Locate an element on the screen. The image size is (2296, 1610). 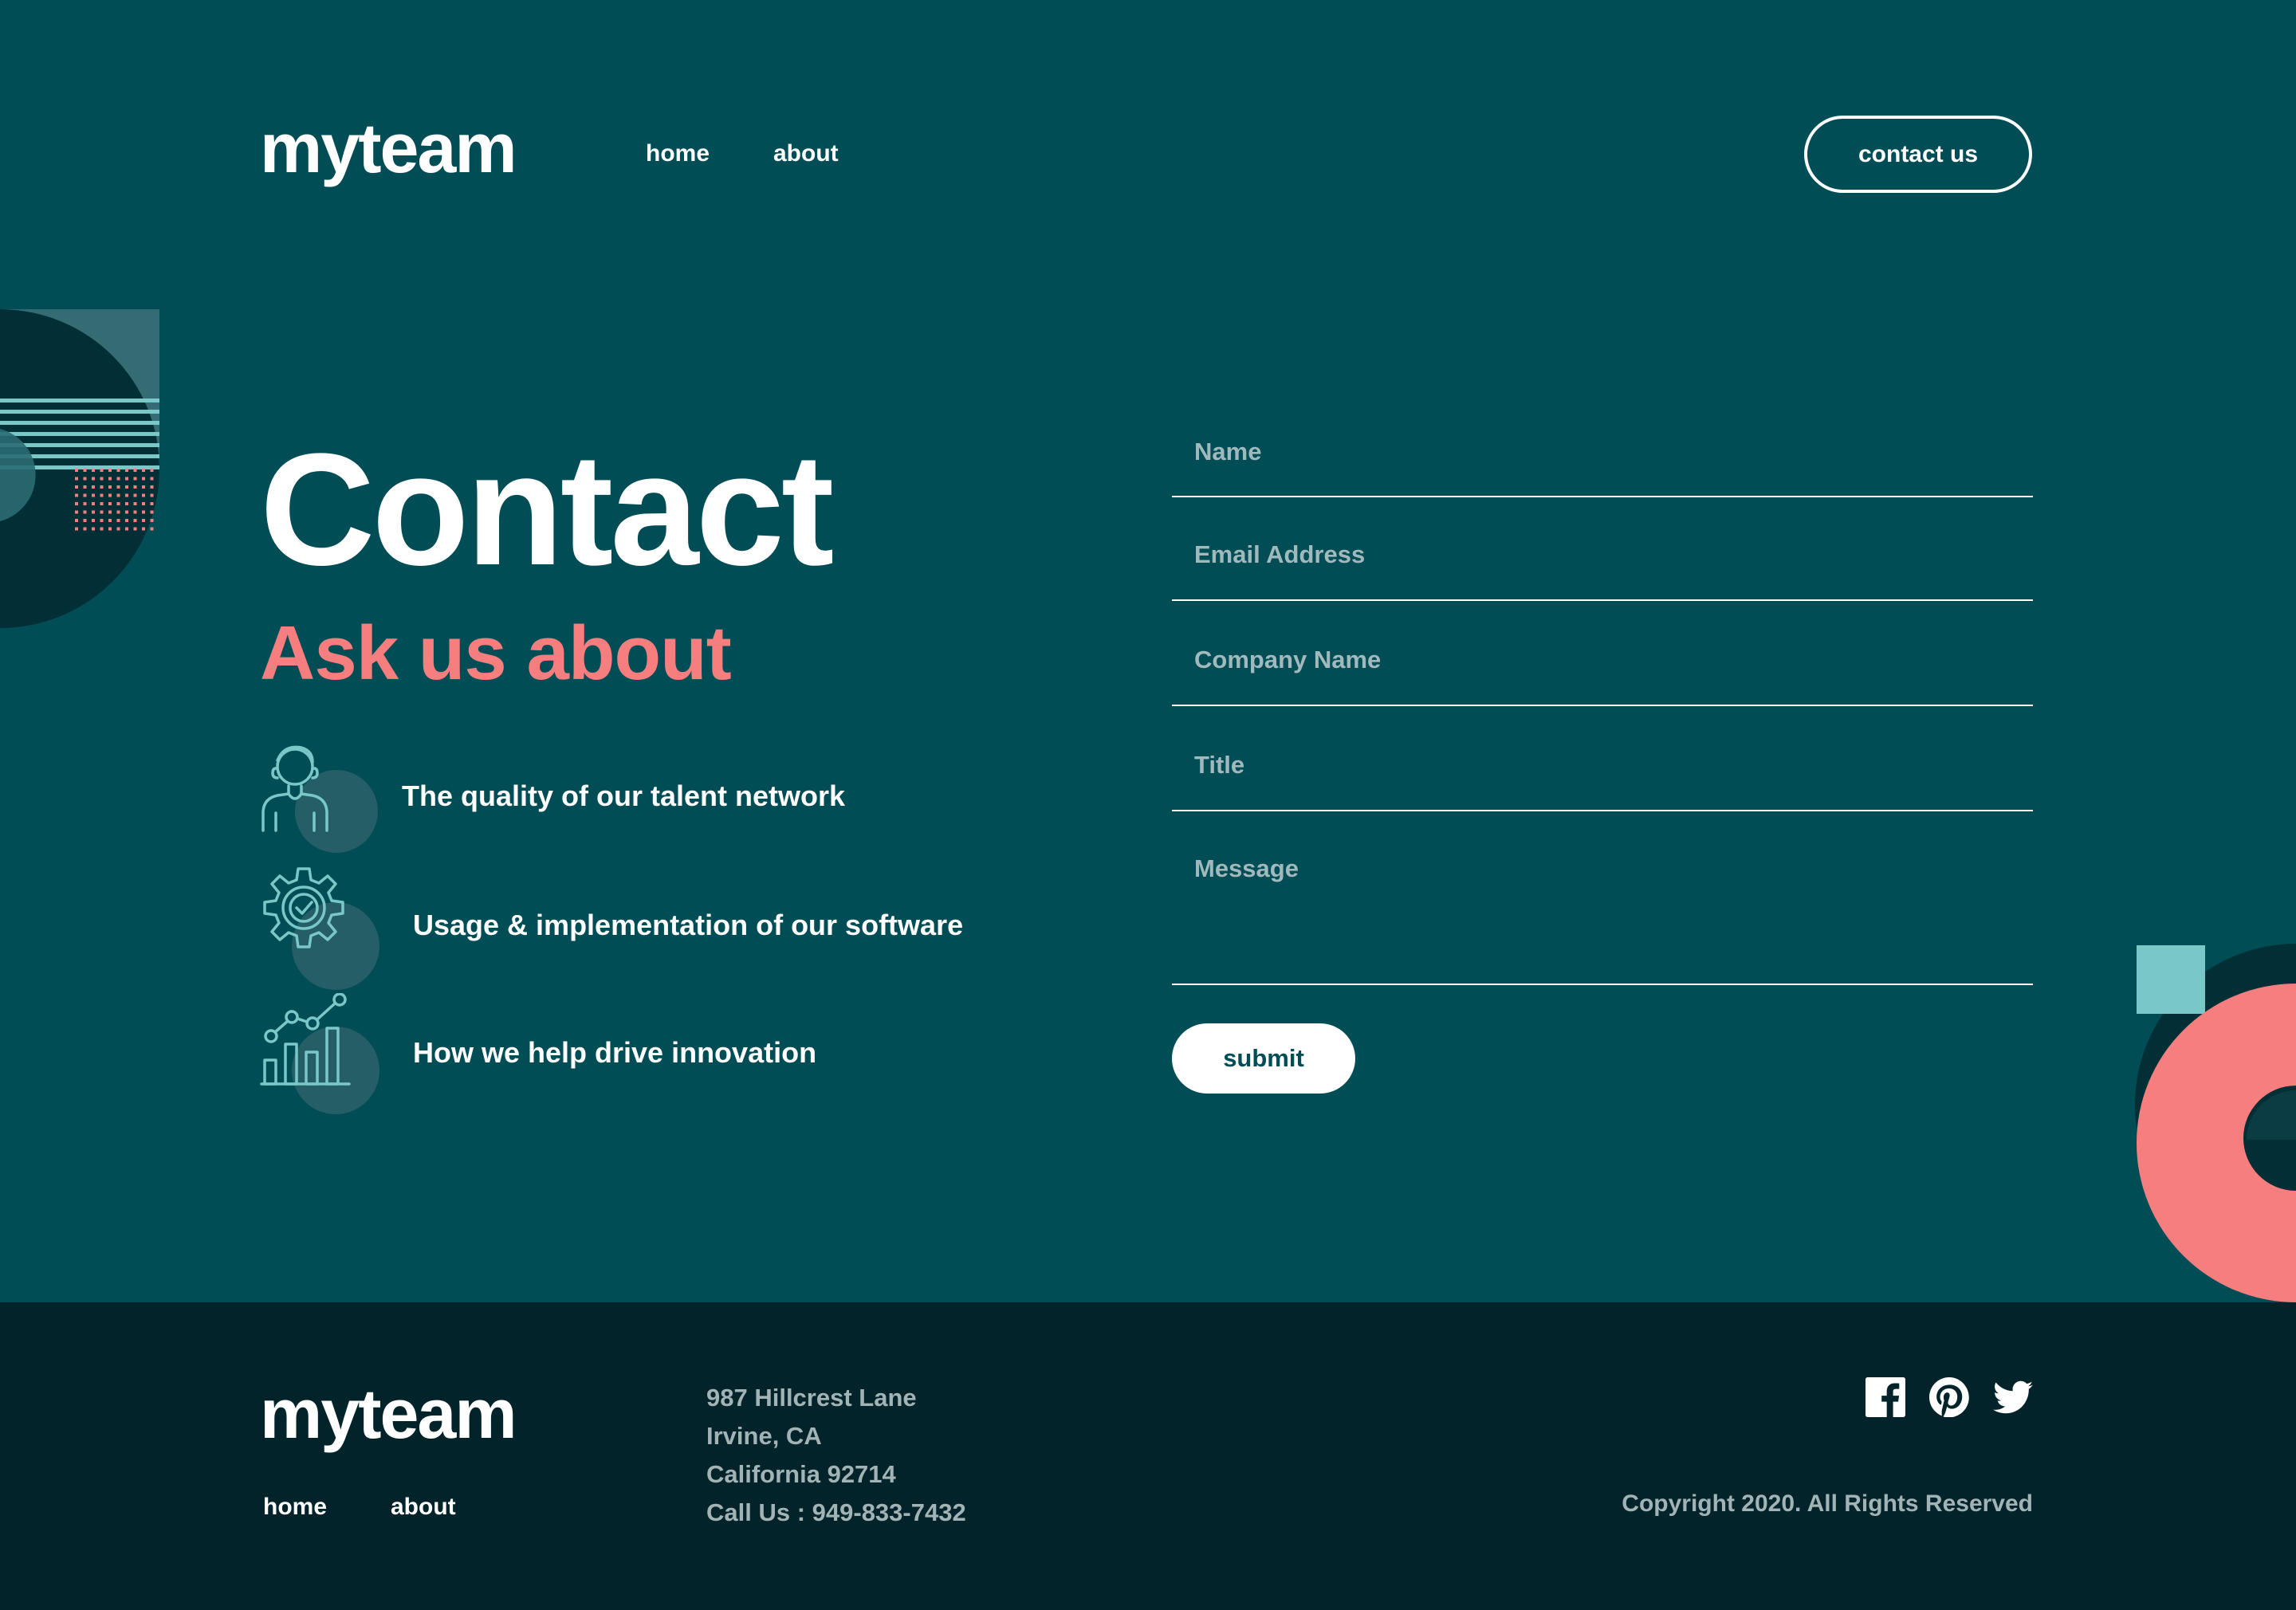
footer-logo: myteam is located at coordinates (388, 1414).